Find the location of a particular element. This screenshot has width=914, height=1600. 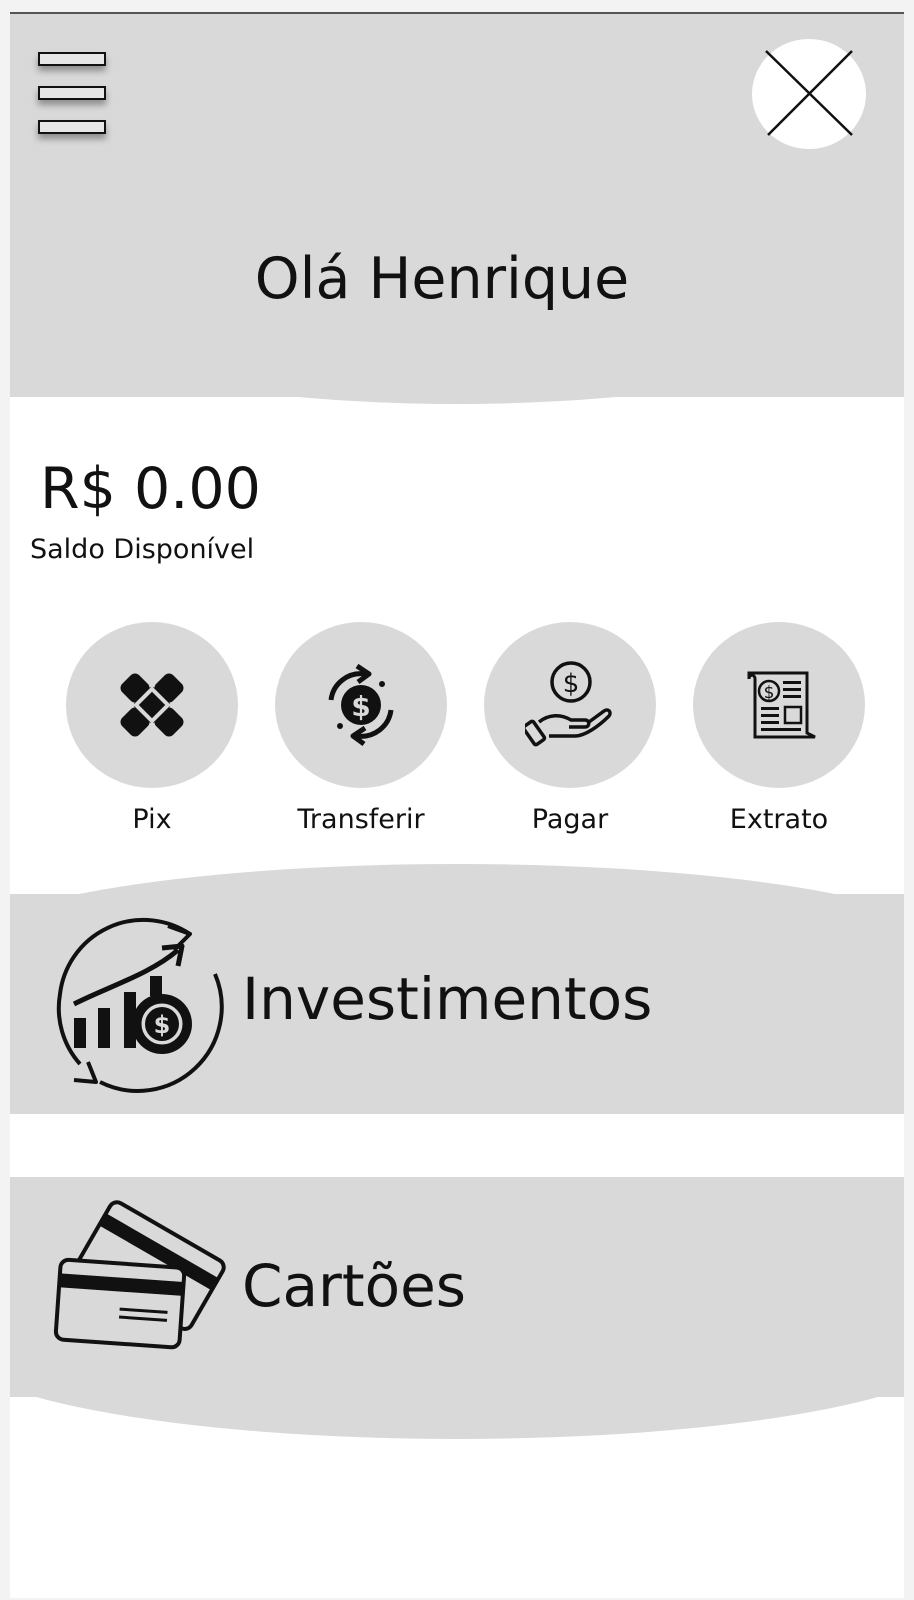

action-statement: $ Extrato is located at coordinates (779, 728).